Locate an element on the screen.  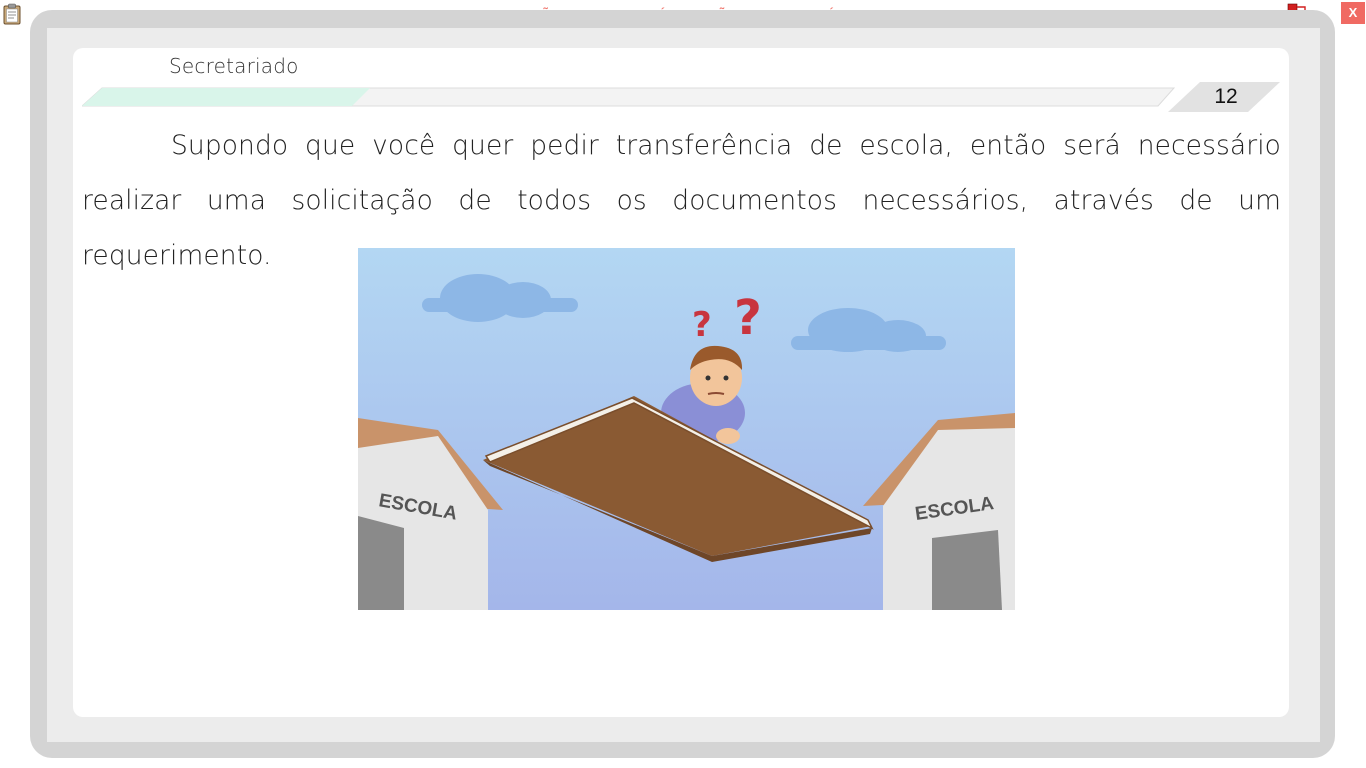
close-button: X is located at coordinates (1353, 13).